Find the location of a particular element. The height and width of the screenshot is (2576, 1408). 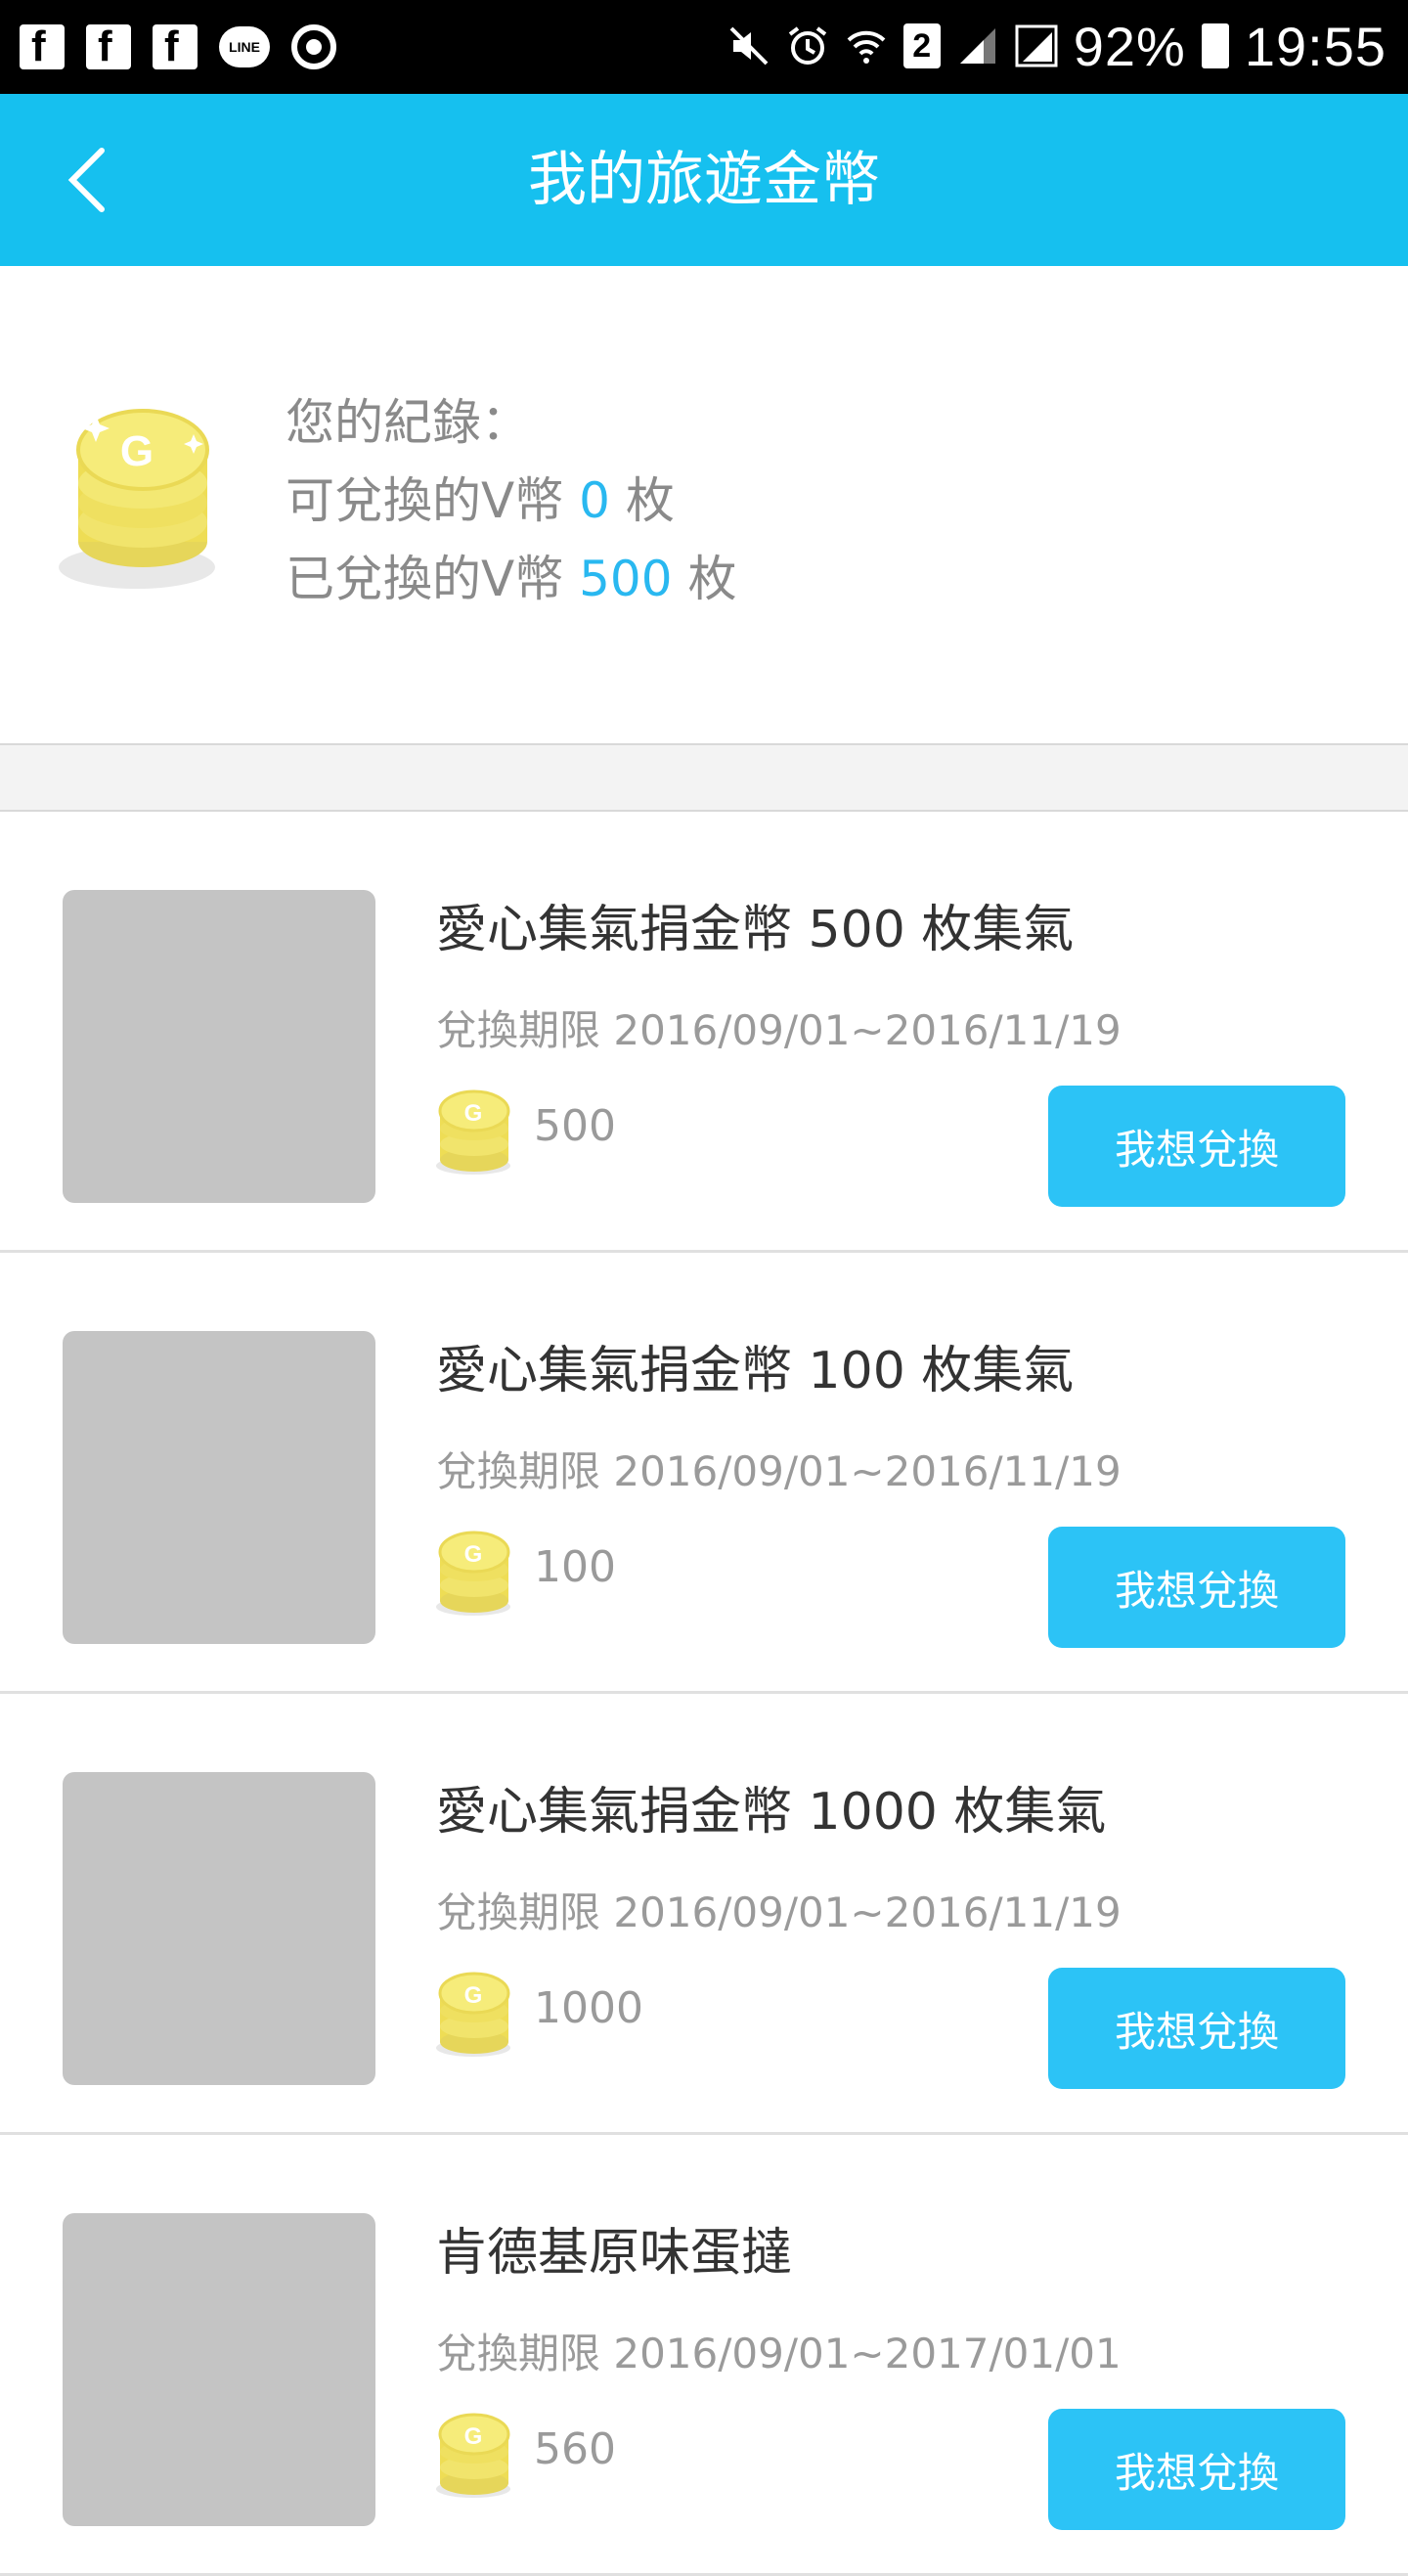

item-period: 兌換期限 2016/09/01~2017/01/01 is located at coordinates (779, 2353).